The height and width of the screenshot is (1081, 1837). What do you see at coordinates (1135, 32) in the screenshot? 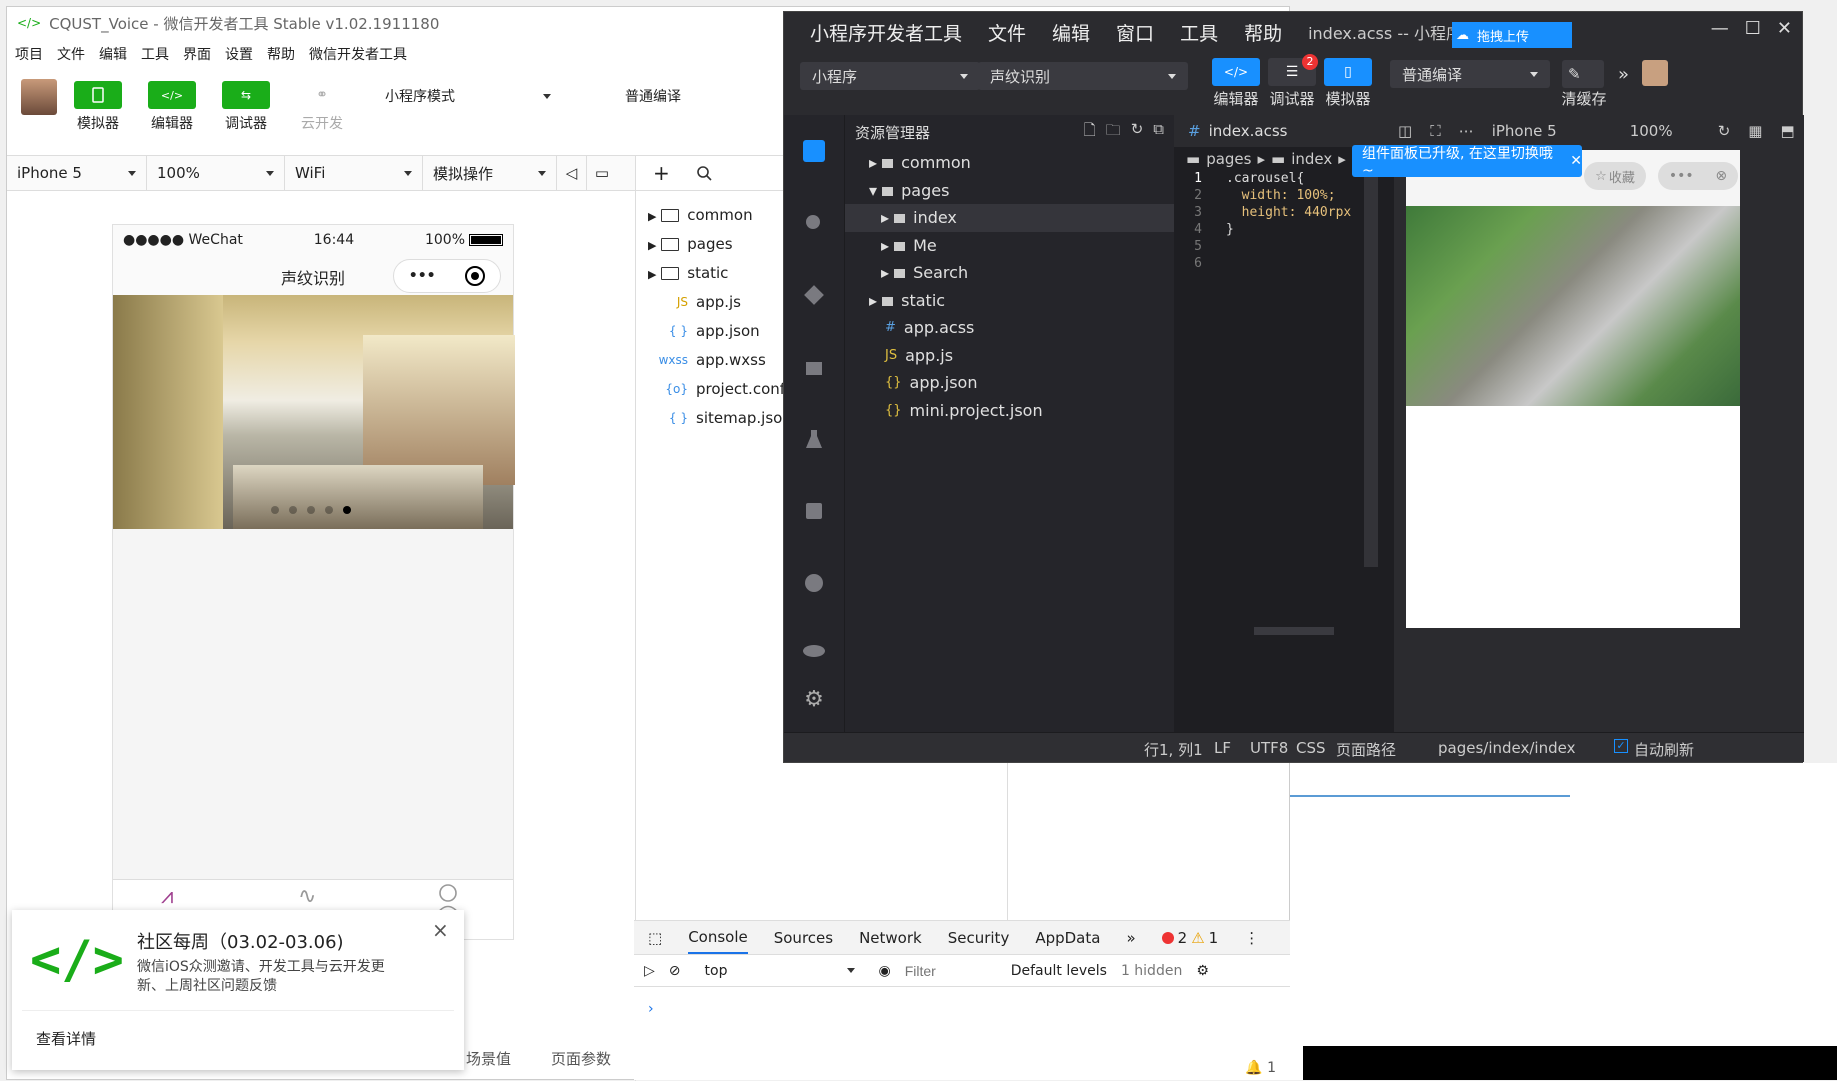
I see `menu-window: 窗口` at bounding box center [1135, 32].